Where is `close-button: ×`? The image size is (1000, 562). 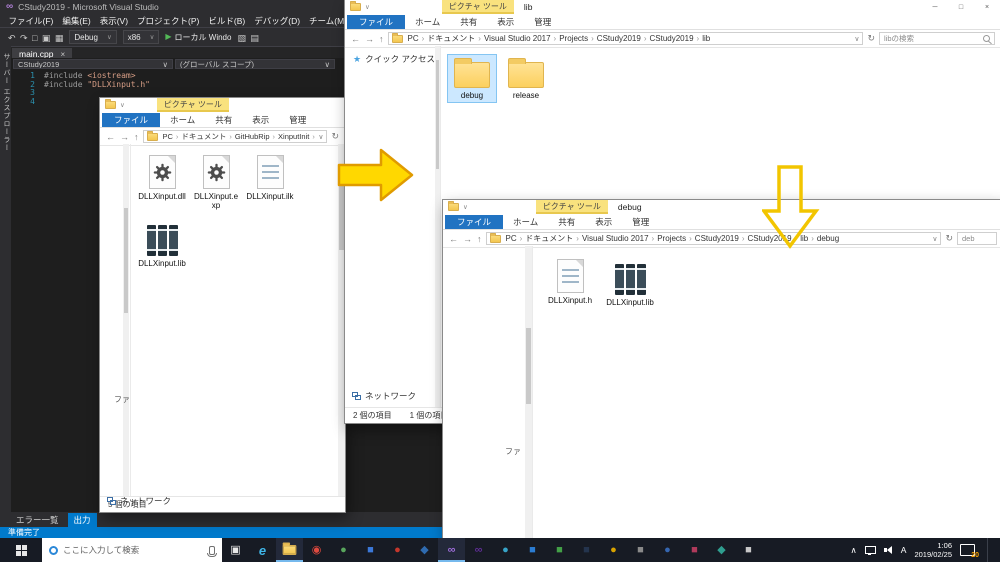 close-button: × is located at coordinates (987, 7).